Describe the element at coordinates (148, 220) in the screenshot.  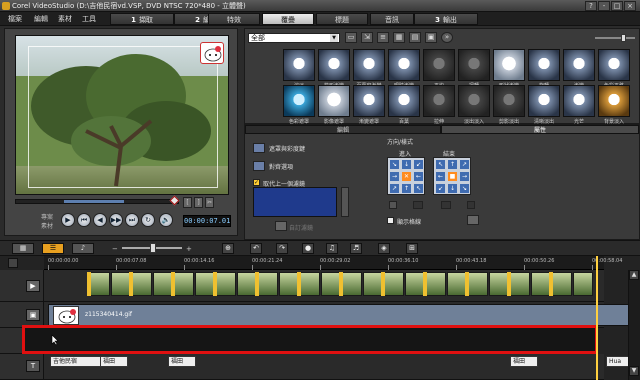
I see `repeat-button: ↻` at that location.